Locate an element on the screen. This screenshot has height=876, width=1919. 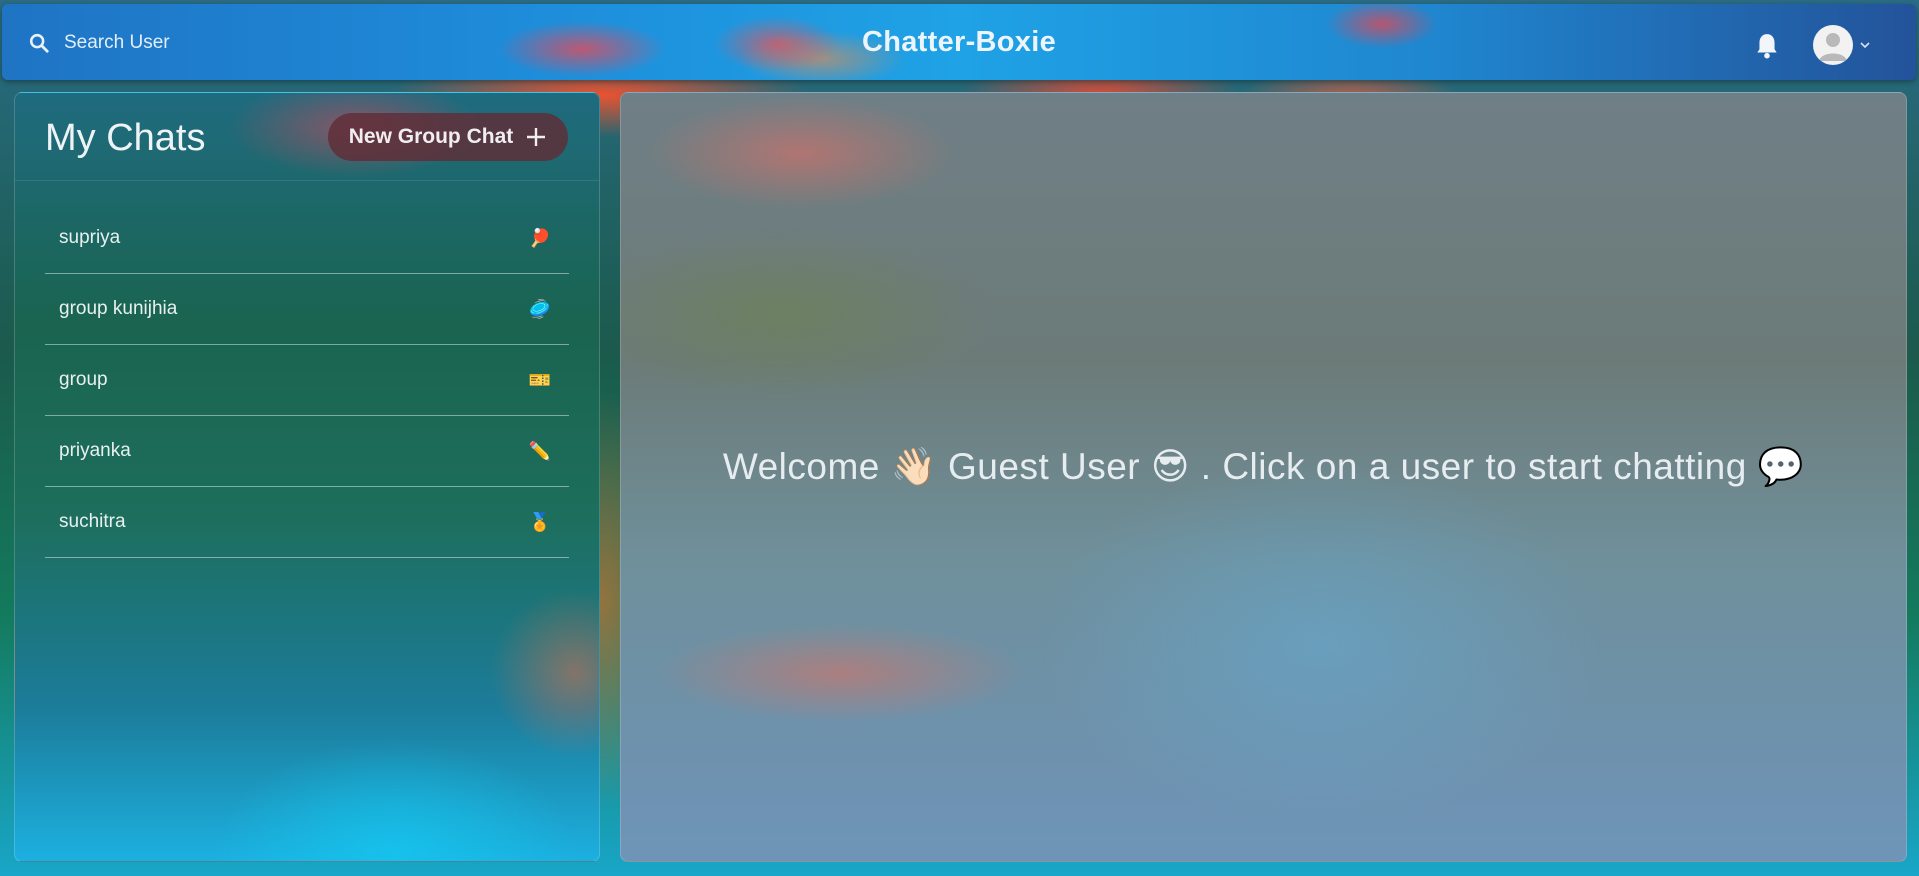
top-bar: Search User Chatter-Boxie is located at coordinates (959, 42).